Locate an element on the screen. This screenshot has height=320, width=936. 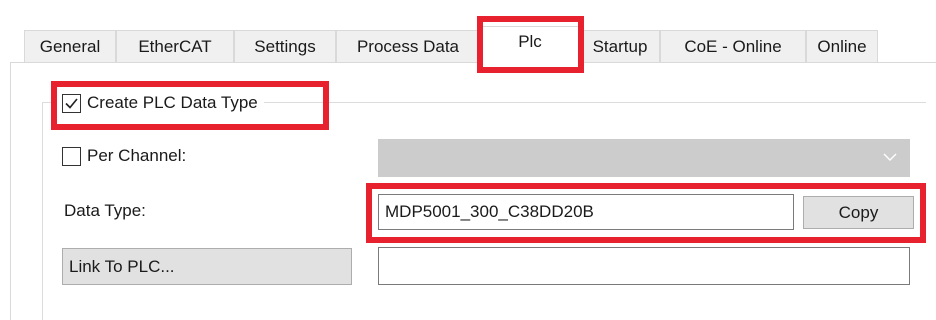
tab-process-data: Process Data is located at coordinates (408, 46).